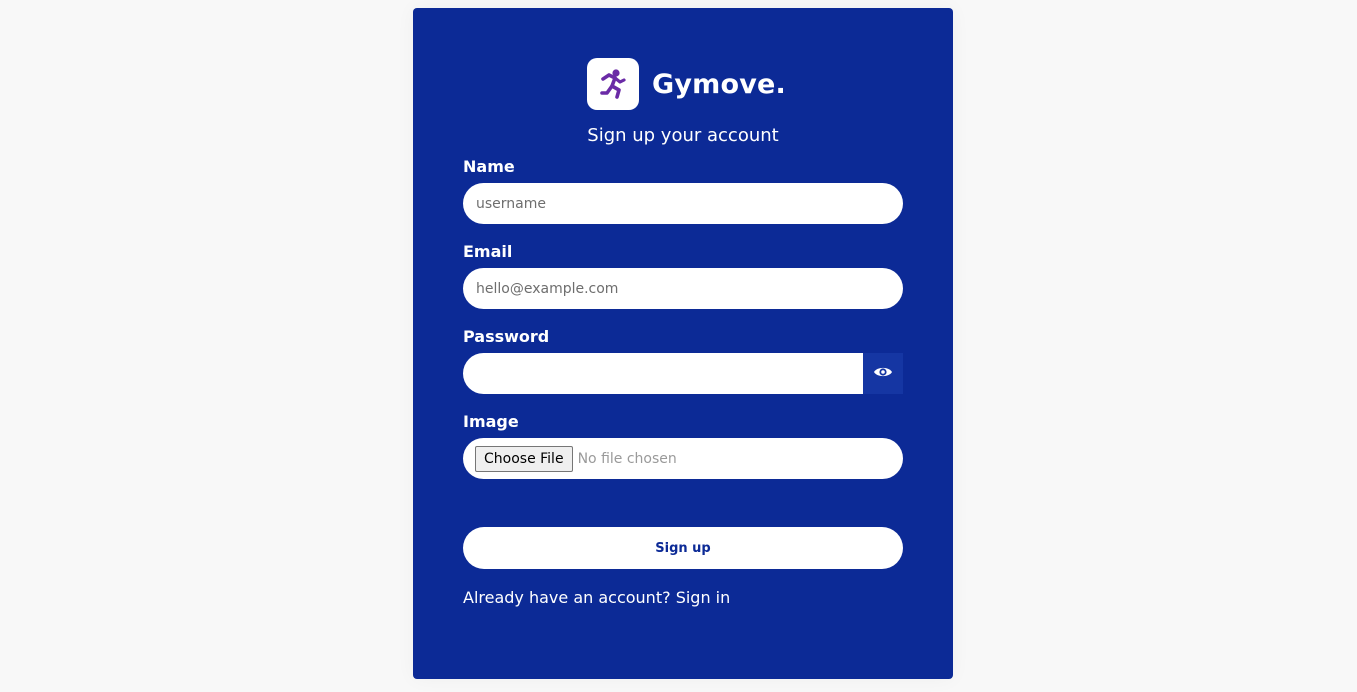 This screenshot has height=692, width=1357. What do you see at coordinates (613, 84) in the screenshot?
I see `running-person-icon` at bounding box center [613, 84].